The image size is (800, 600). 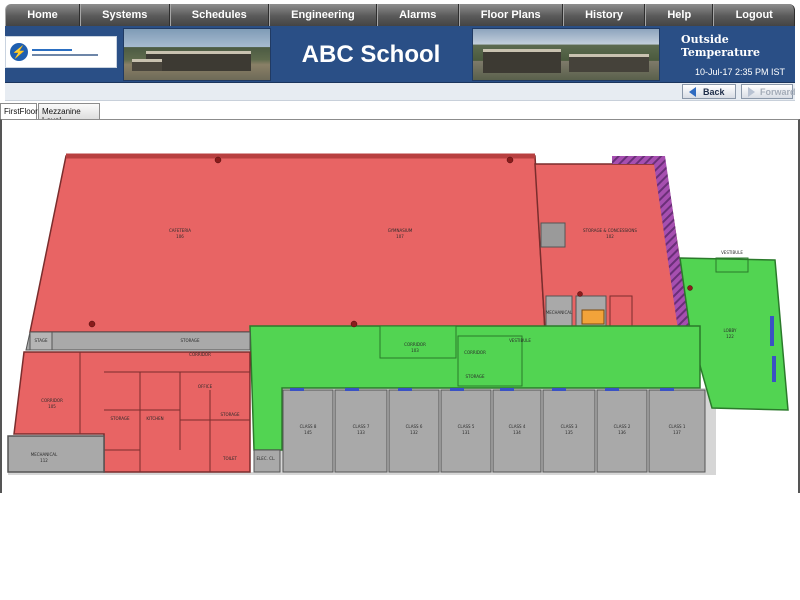 I want to click on svg-text: STAGE, so click(x=41, y=340).